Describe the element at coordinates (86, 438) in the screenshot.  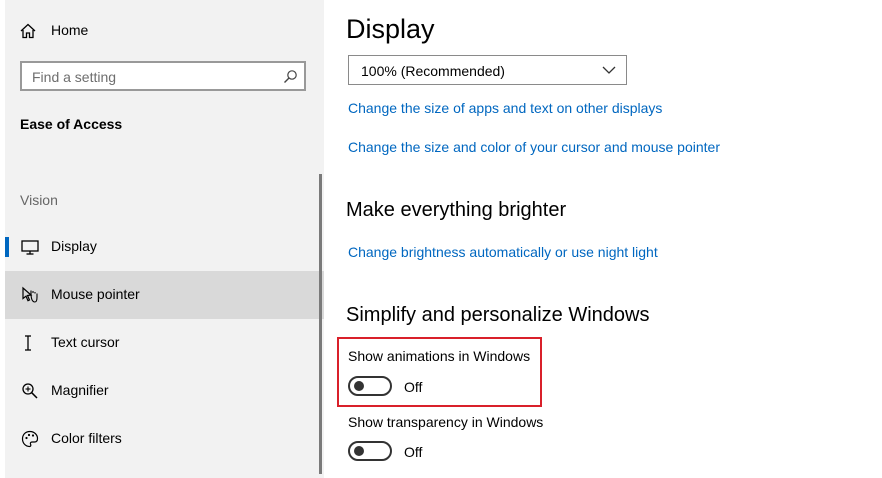
I see `sidebar-item-label: Color filters` at that location.